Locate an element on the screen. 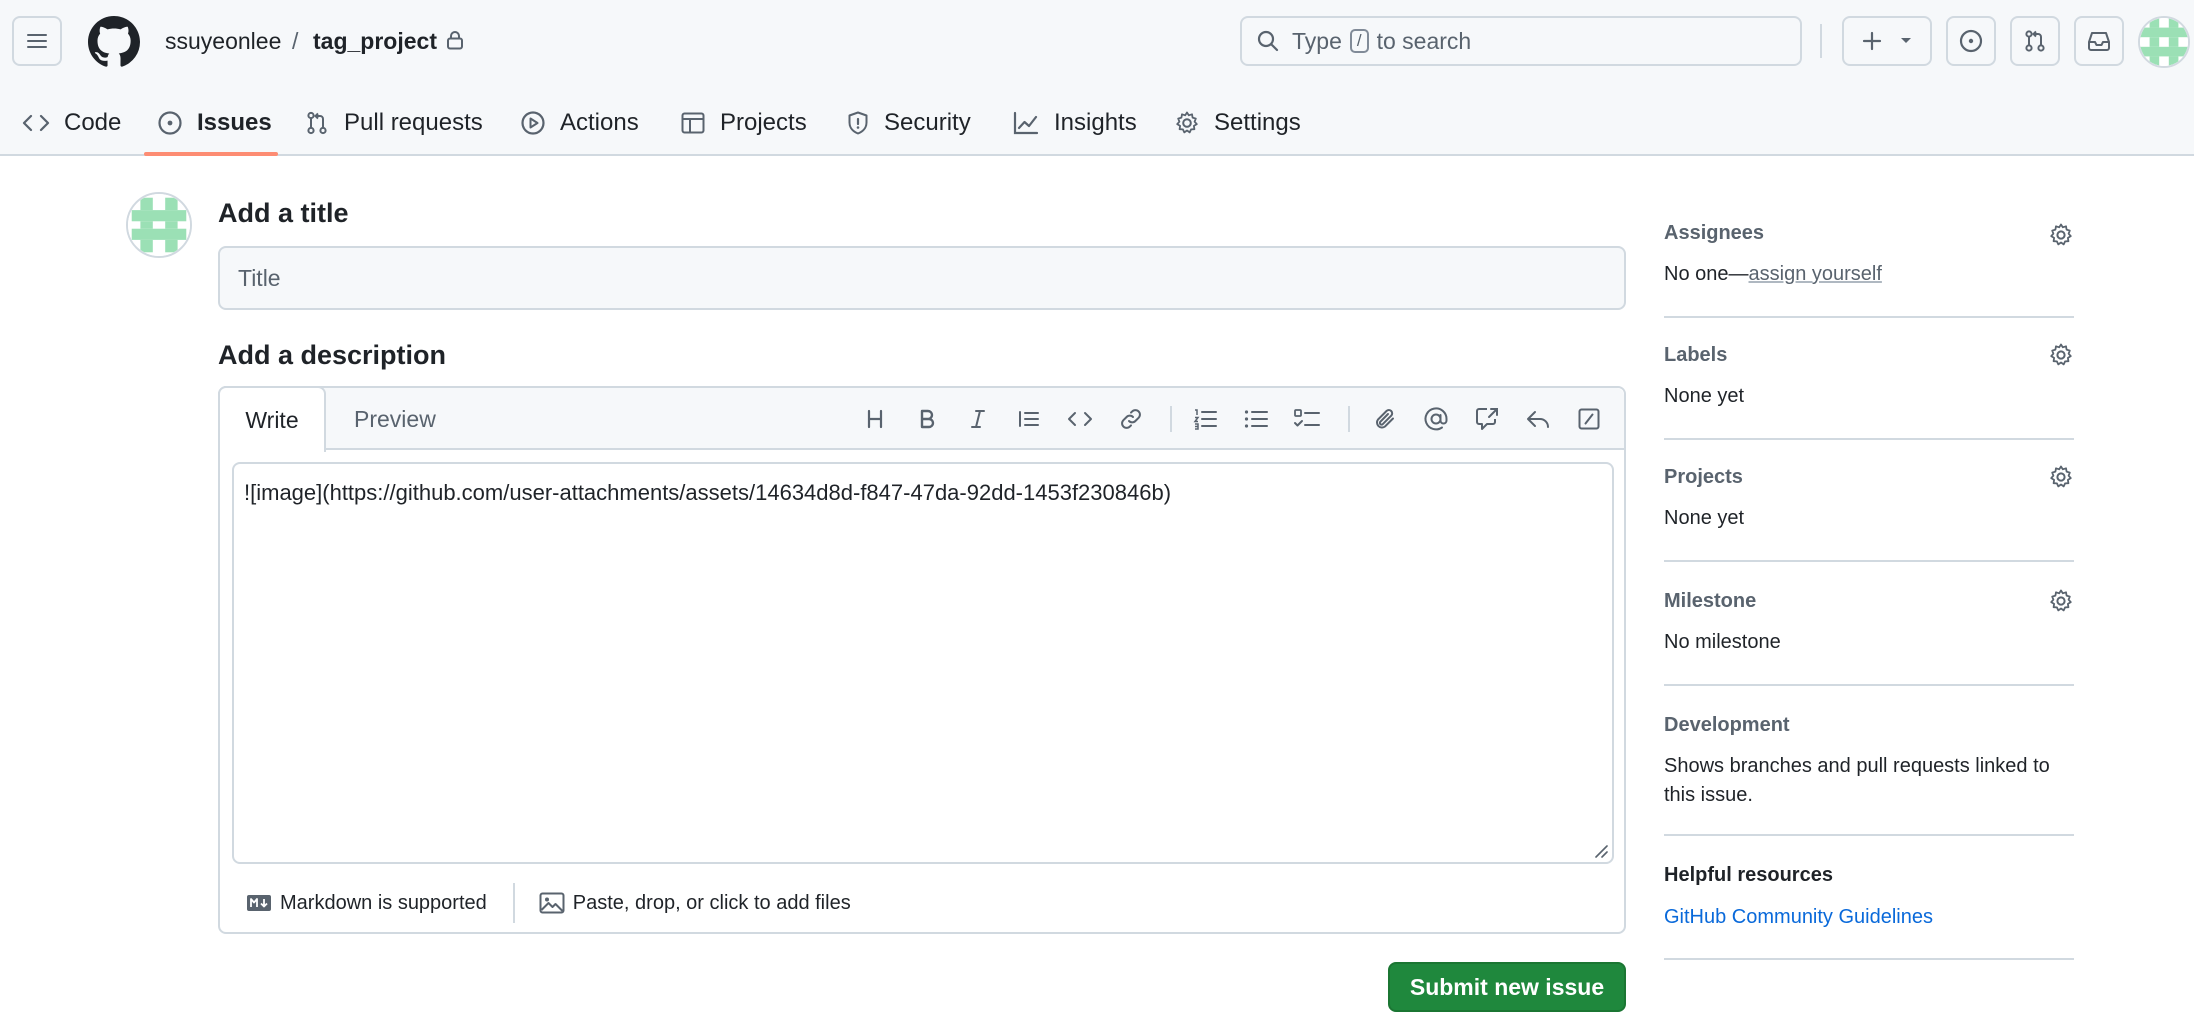 Image resolution: width=2194 pixels, height=1030 pixels. ordered-list-button is located at coordinates (1205, 419).